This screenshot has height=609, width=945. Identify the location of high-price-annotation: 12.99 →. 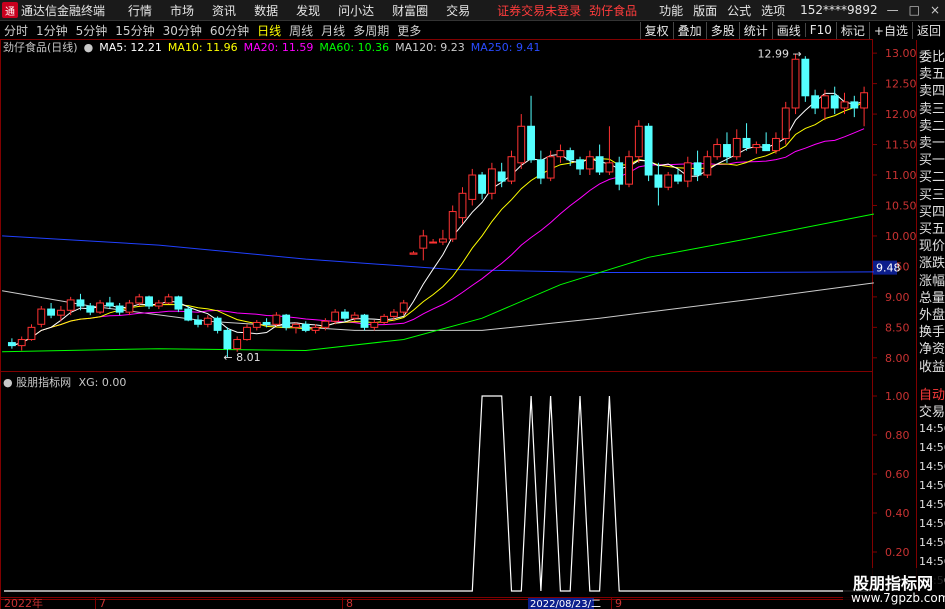
(780, 54).